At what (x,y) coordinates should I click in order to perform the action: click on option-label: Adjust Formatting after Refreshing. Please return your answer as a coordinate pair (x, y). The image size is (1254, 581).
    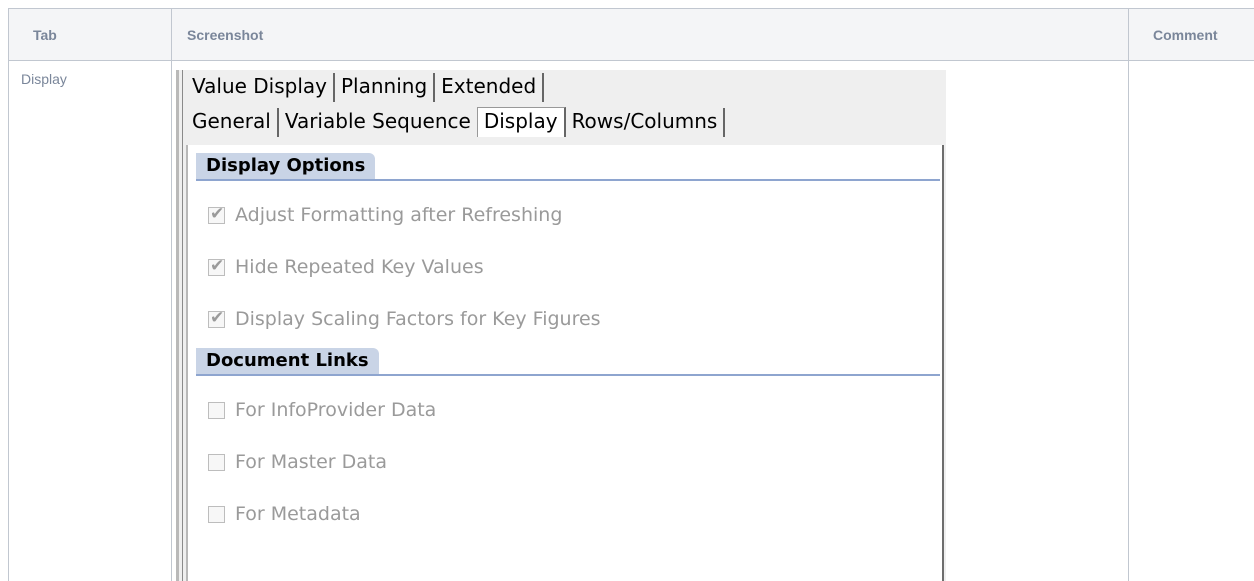
    Looking at the image, I should click on (399, 215).